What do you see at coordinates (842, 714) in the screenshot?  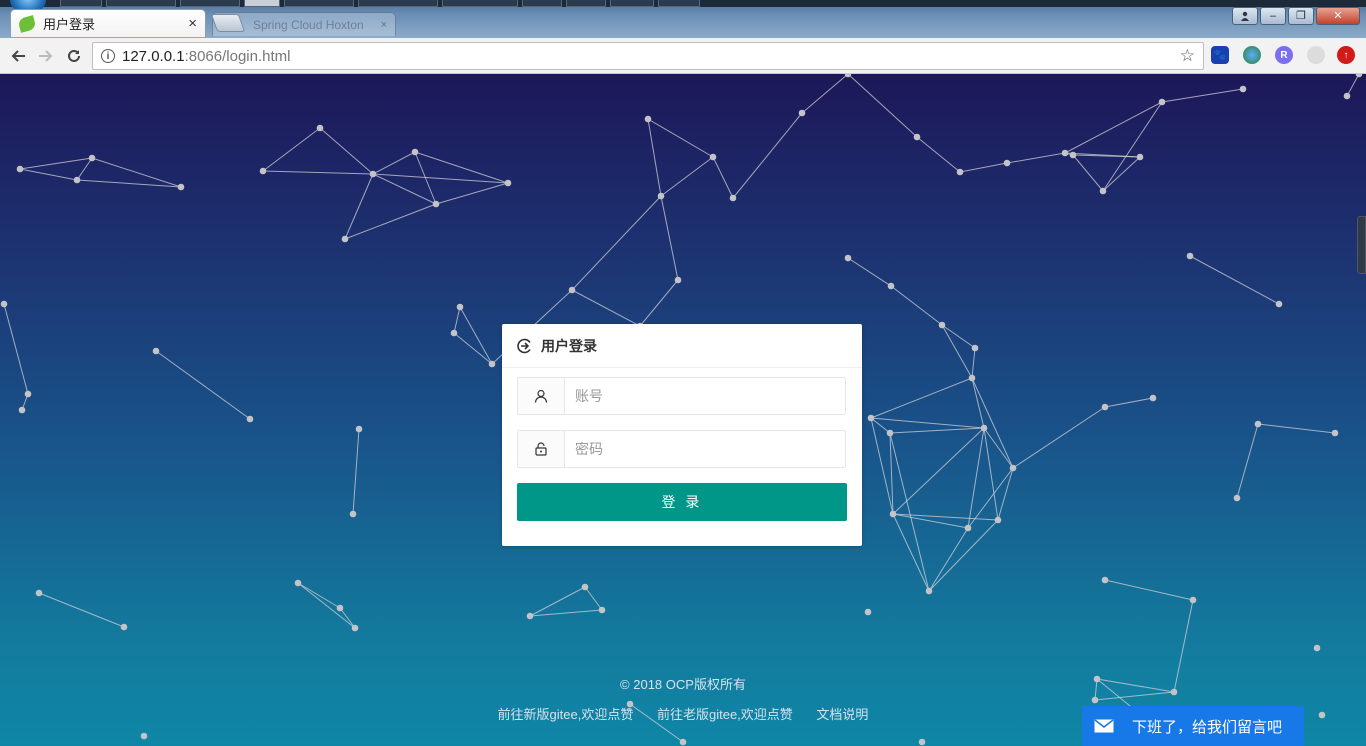 I see `footer-link-docs: 文档说明` at bounding box center [842, 714].